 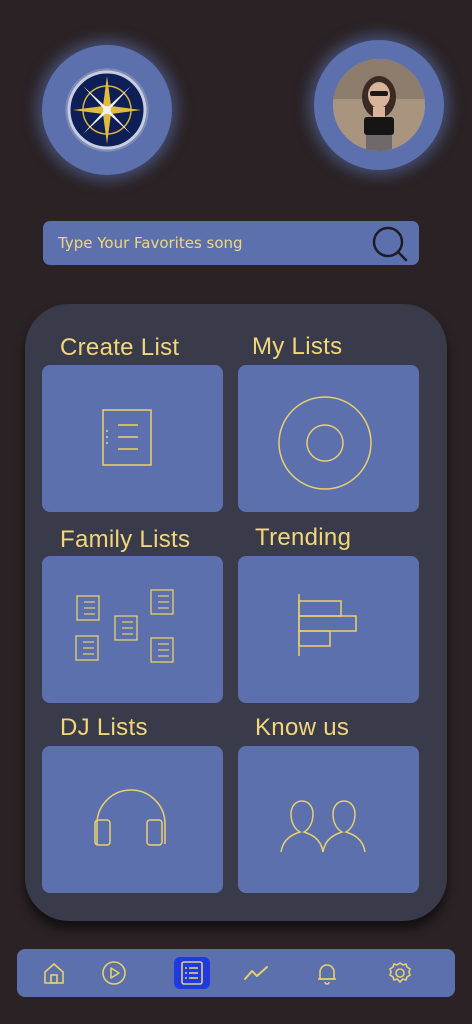 I want to click on create-list-tile, so click(x=132, y=438).